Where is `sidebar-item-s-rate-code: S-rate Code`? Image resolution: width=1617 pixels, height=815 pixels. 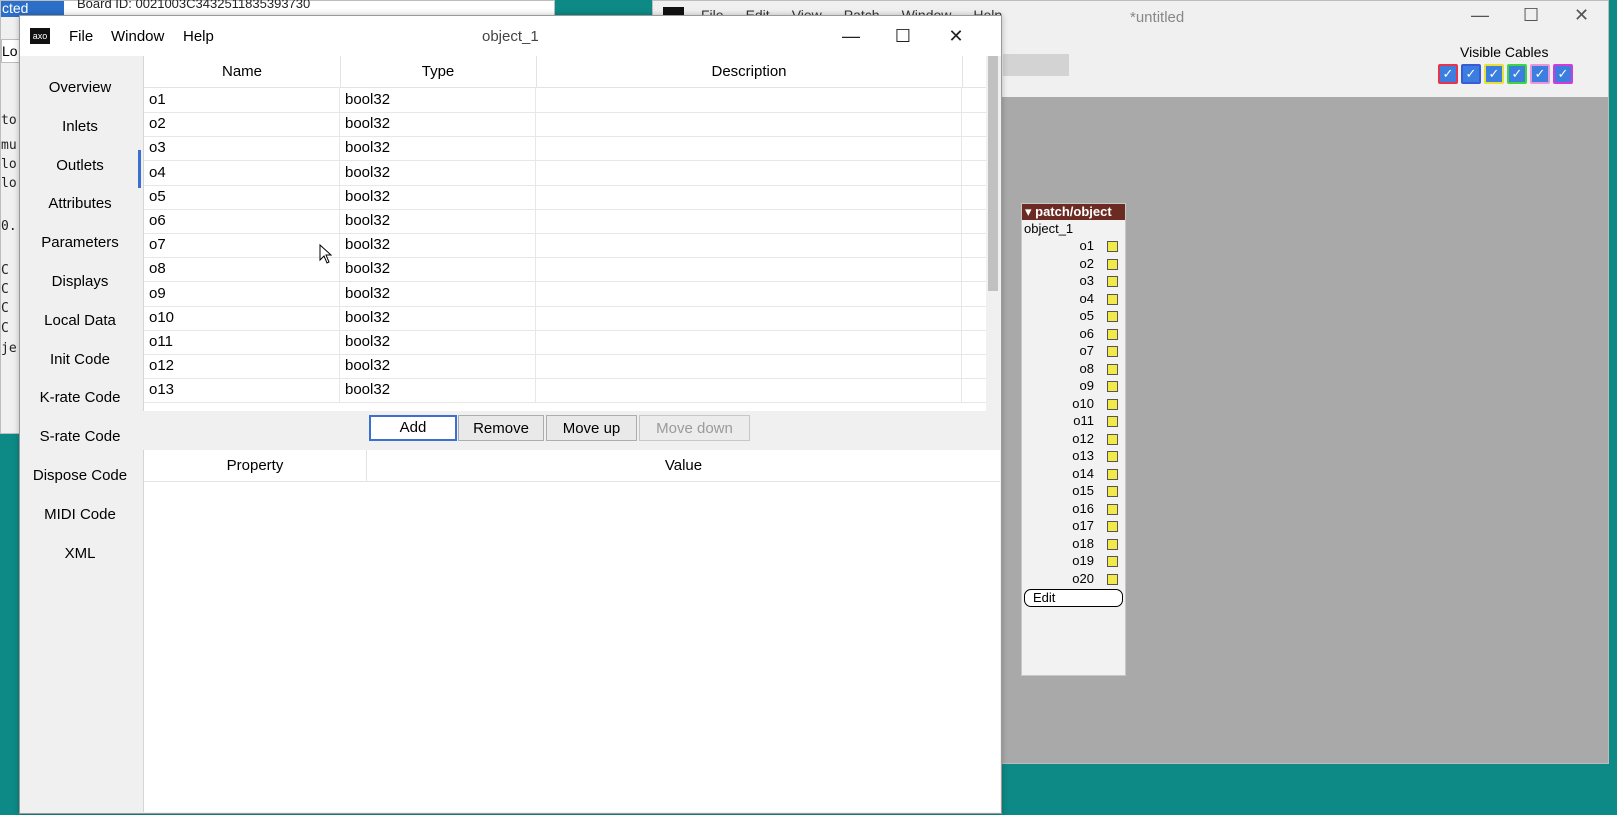
sidebar-item-s-rate-code: S-rate Code is located at coordinates (80, 437).